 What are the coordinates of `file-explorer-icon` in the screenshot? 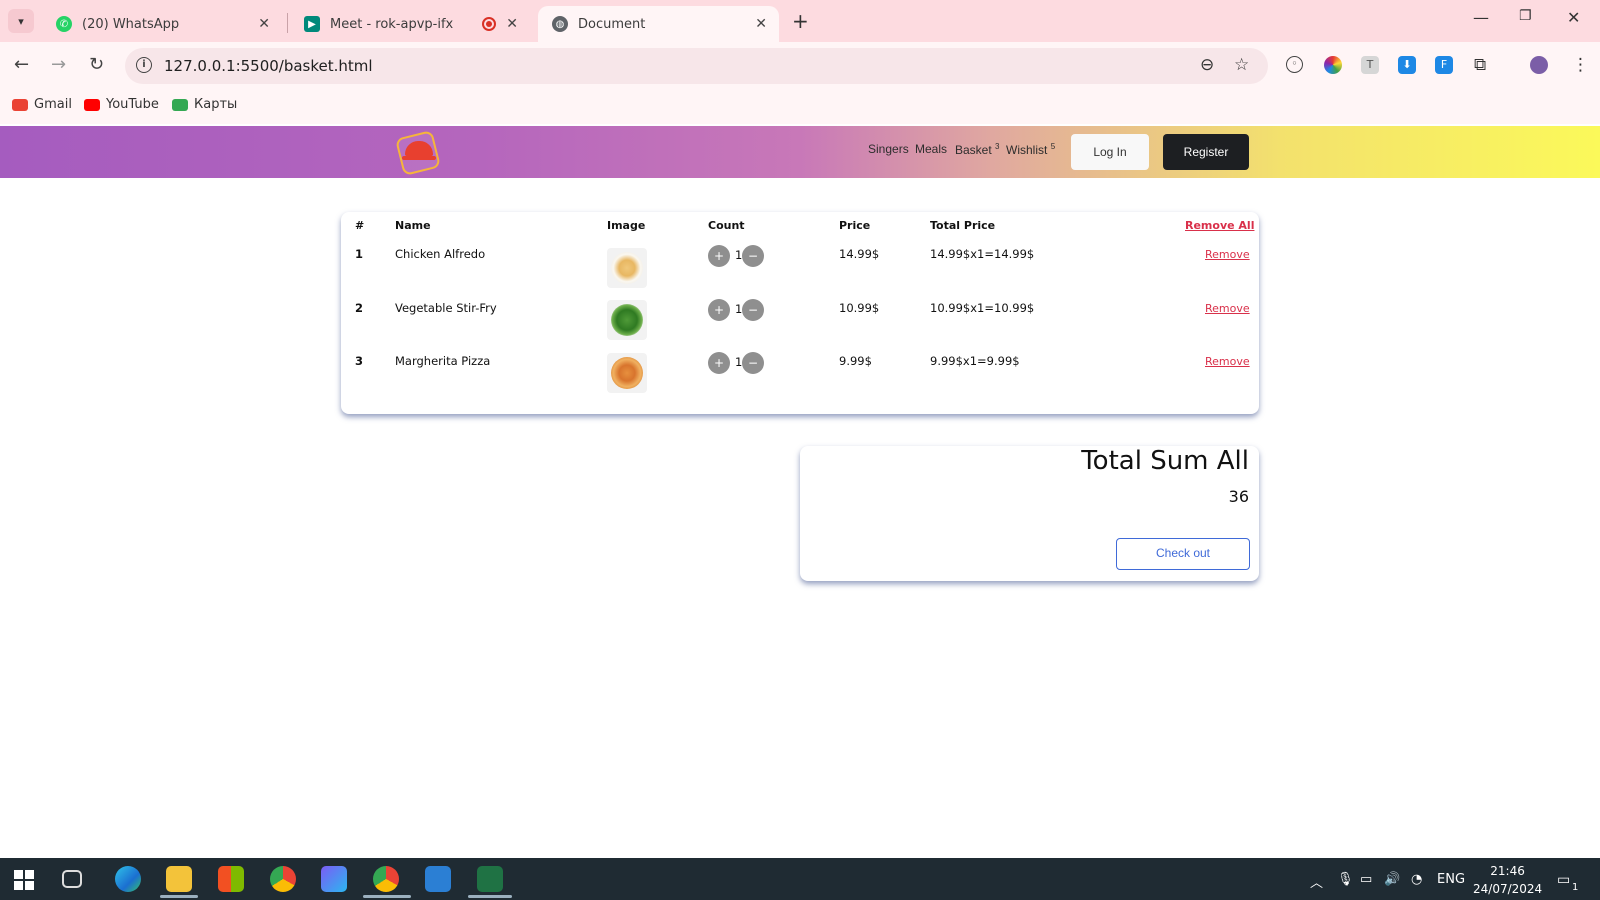 It's located at (179, 879).